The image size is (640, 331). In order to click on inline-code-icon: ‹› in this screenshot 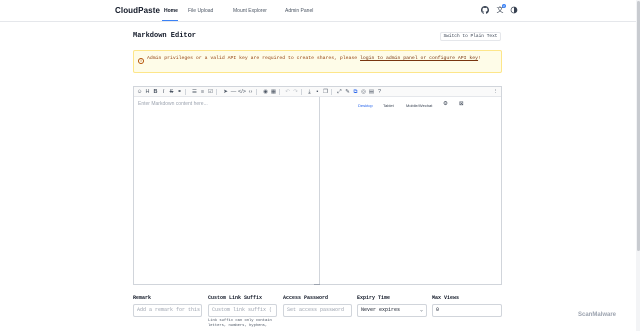, I will do `click(250, 92)`.